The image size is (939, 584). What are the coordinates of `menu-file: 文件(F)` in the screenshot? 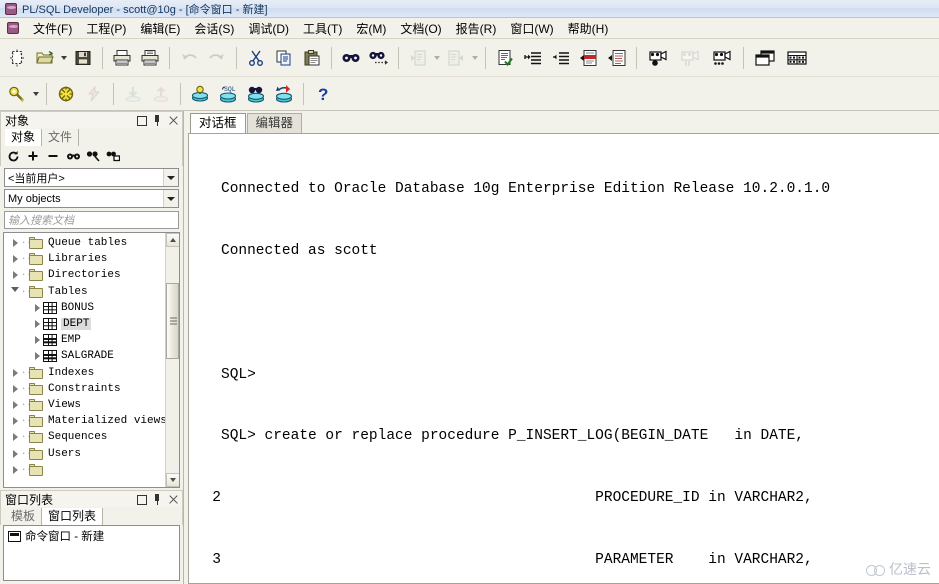 It's located at (52, 28).